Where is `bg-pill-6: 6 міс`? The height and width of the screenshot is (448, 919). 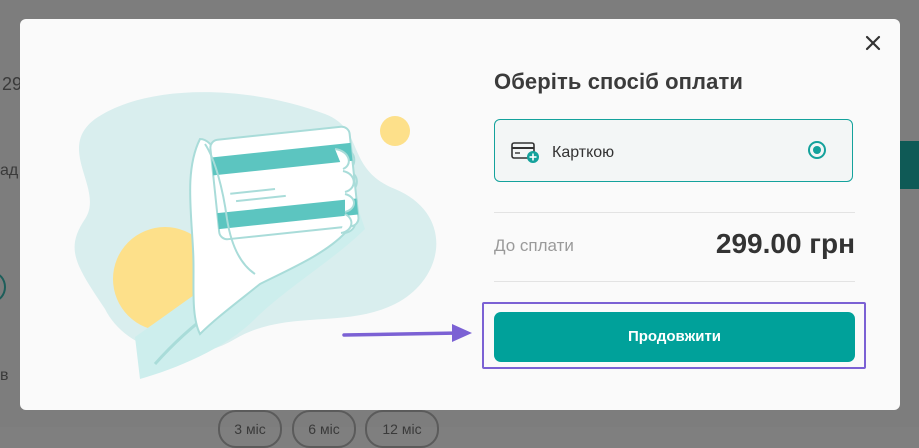 bg-pill-6: 6 міс is located at coordinates (324, 429).